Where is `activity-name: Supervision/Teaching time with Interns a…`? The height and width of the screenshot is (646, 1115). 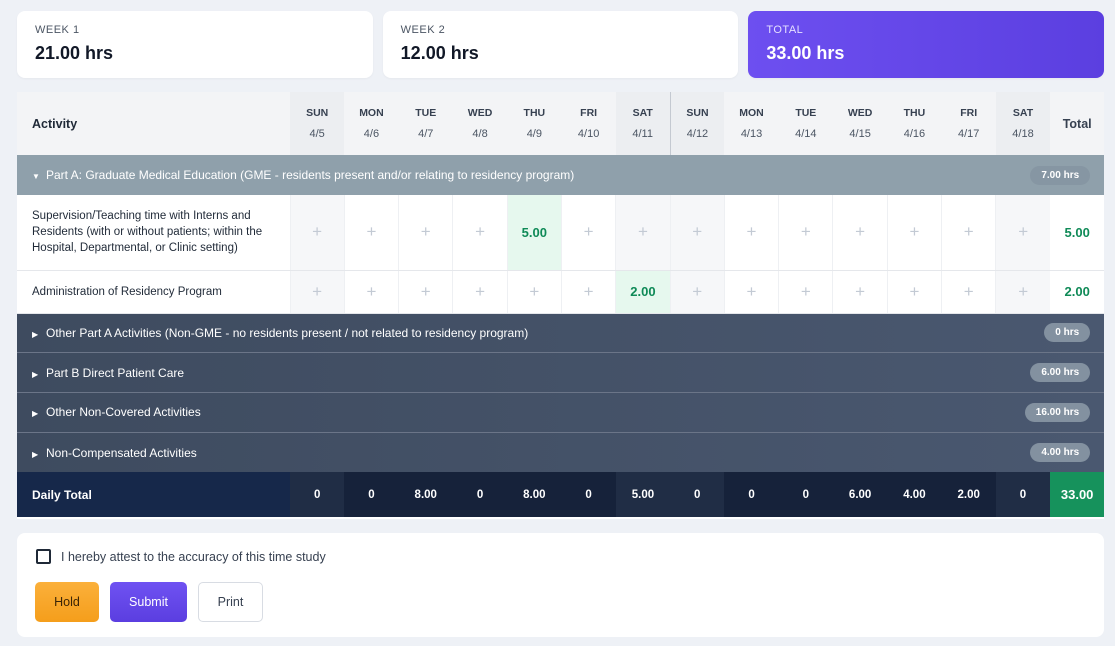
activity-name: Supervision/Teaching time with Interns a… is located at coordinates (153, 233).